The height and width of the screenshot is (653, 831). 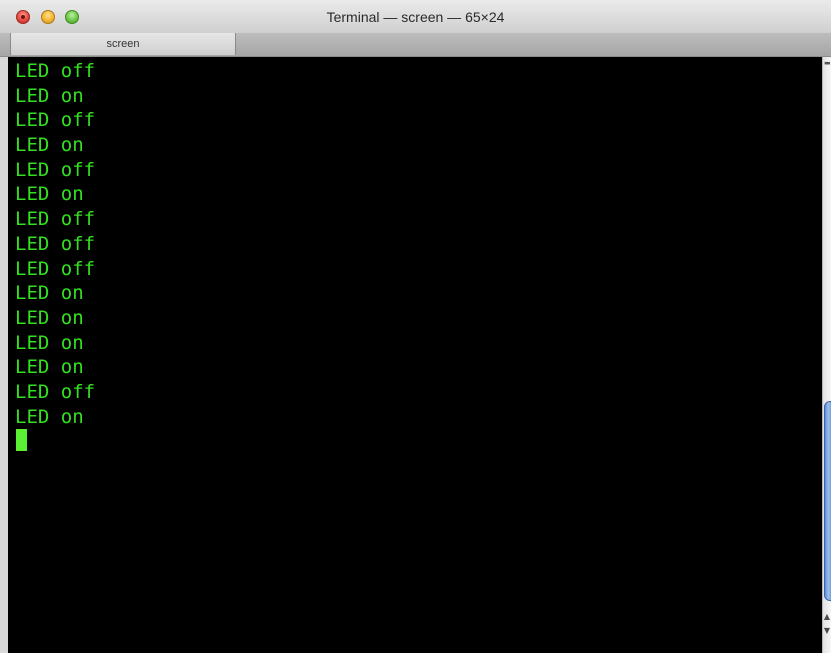 I want to click on vertical-scrollbar: ▬ ▲ ▼, so click(x=826, y=355).